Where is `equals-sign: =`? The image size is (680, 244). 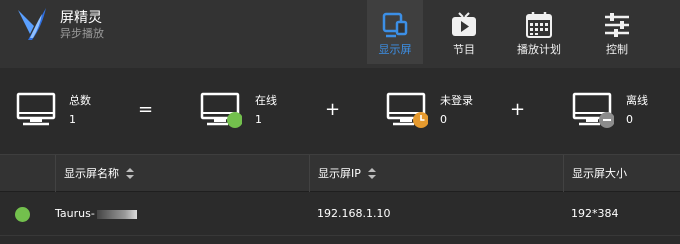 equals-sign: = is located at coordinates (146, 109).